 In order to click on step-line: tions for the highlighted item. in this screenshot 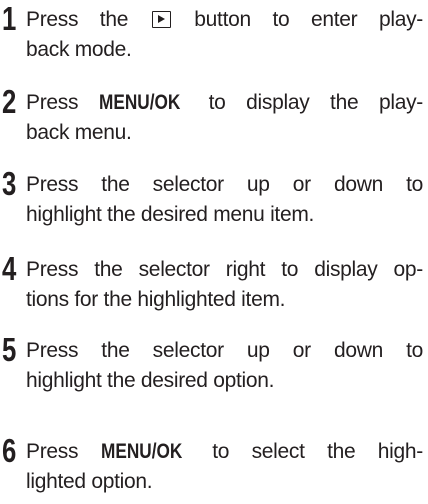, I will do `click(156, 299)`.